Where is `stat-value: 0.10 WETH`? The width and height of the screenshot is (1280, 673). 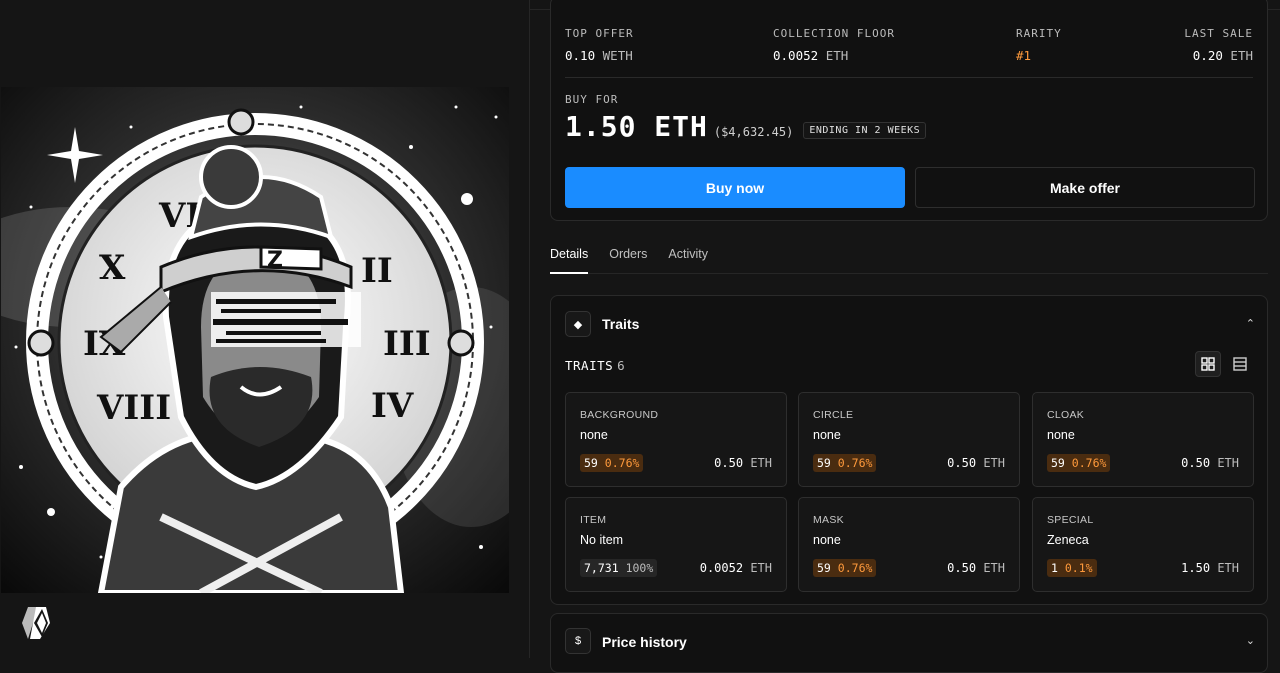 stat-value: 0.10 WETH is located at coordinates (599, 55).